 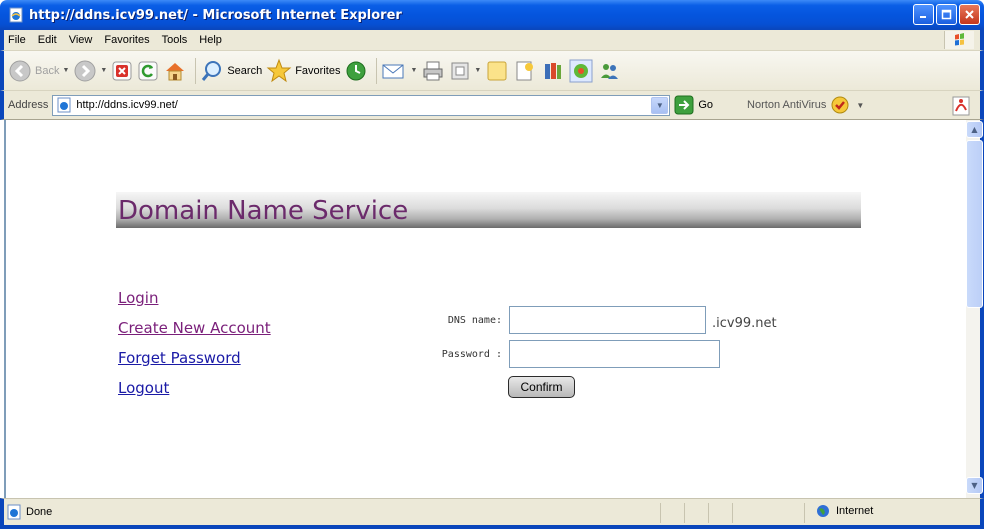 I want to click on maximize-button, so click(x=946, y=14).